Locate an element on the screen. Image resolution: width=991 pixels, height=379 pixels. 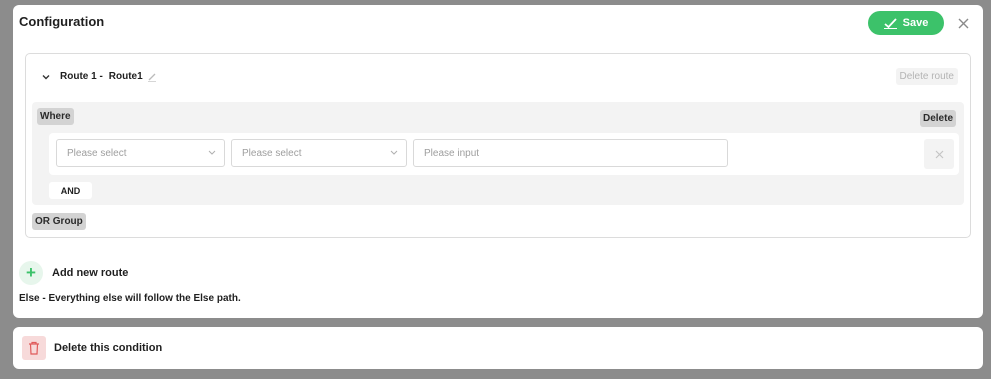
route-title: Route 1 - is located at coordinates (81, 76).